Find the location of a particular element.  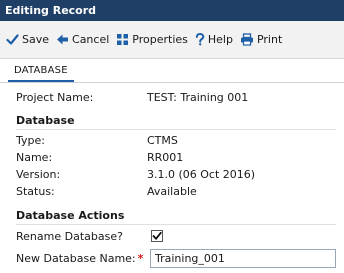

cancel-button: Cancel is located at coordinates (84, 40).